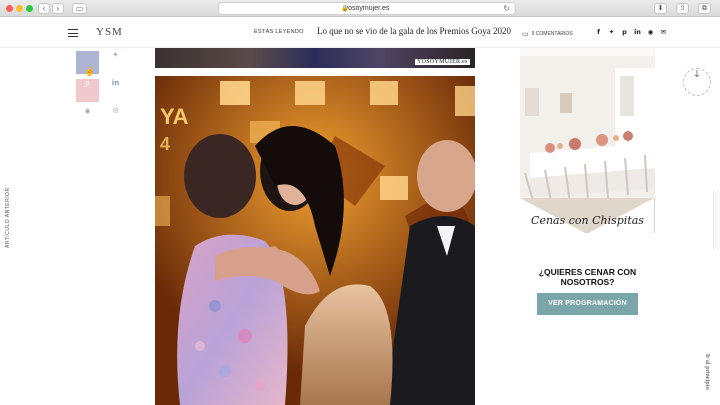 The width and height of the screenshot is (720, 405). I want to click on next-article-tab, so click(716, 220).